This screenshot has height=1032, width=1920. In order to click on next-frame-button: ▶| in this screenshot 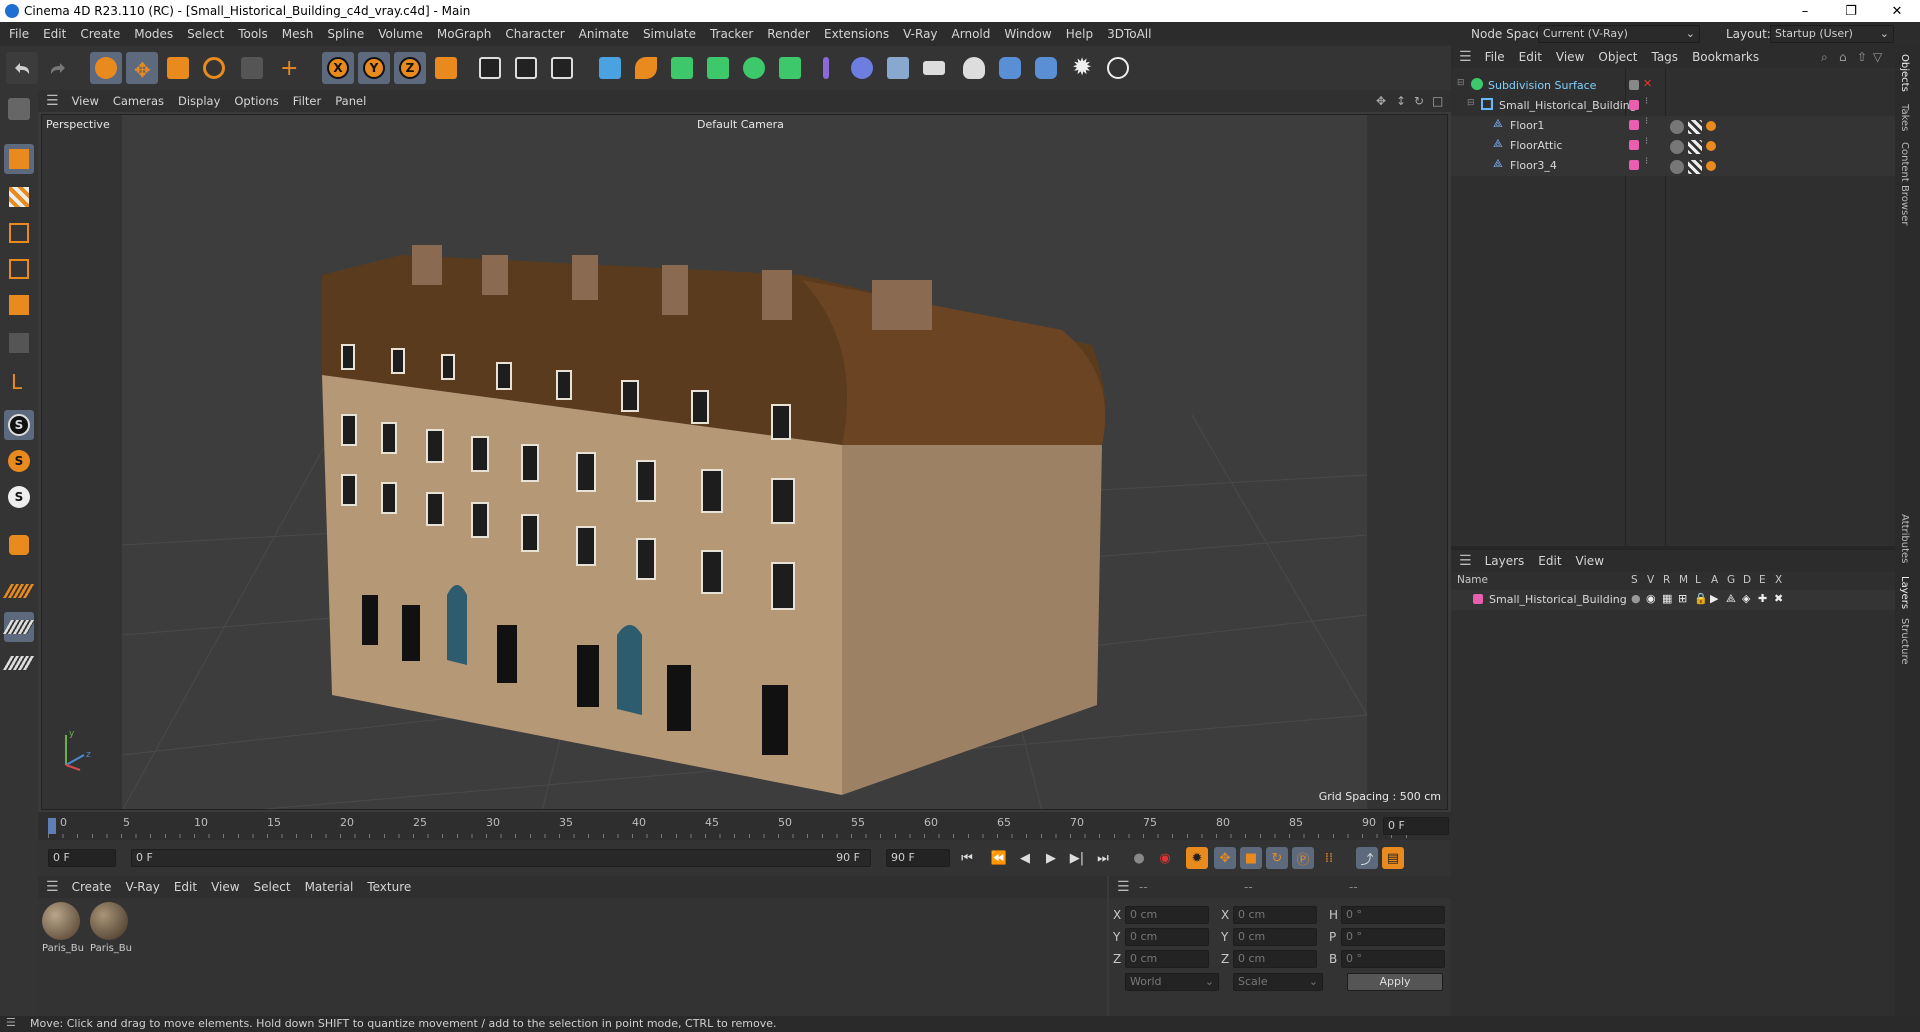, I will do `click(1077, 858)`.